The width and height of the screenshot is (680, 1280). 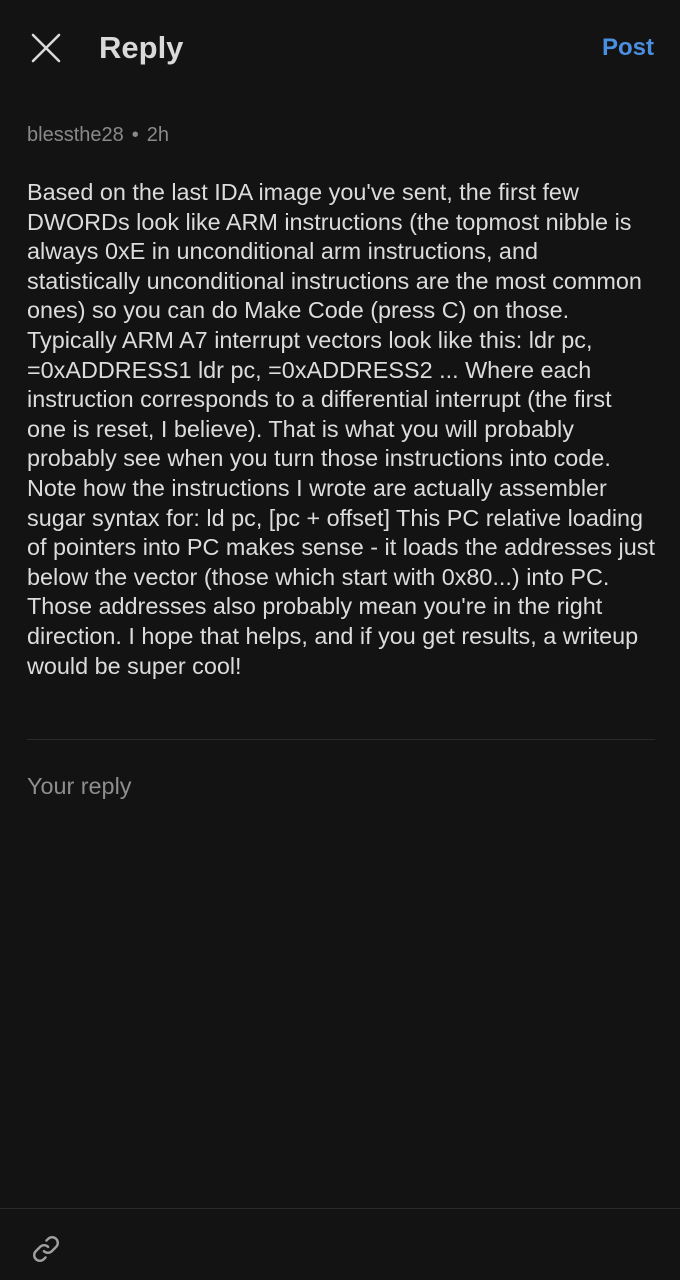 What do you see at coordinates (340, 48) in the screenshot?
I see `header-bar: Reply Post` at bounding box center [340, 48].